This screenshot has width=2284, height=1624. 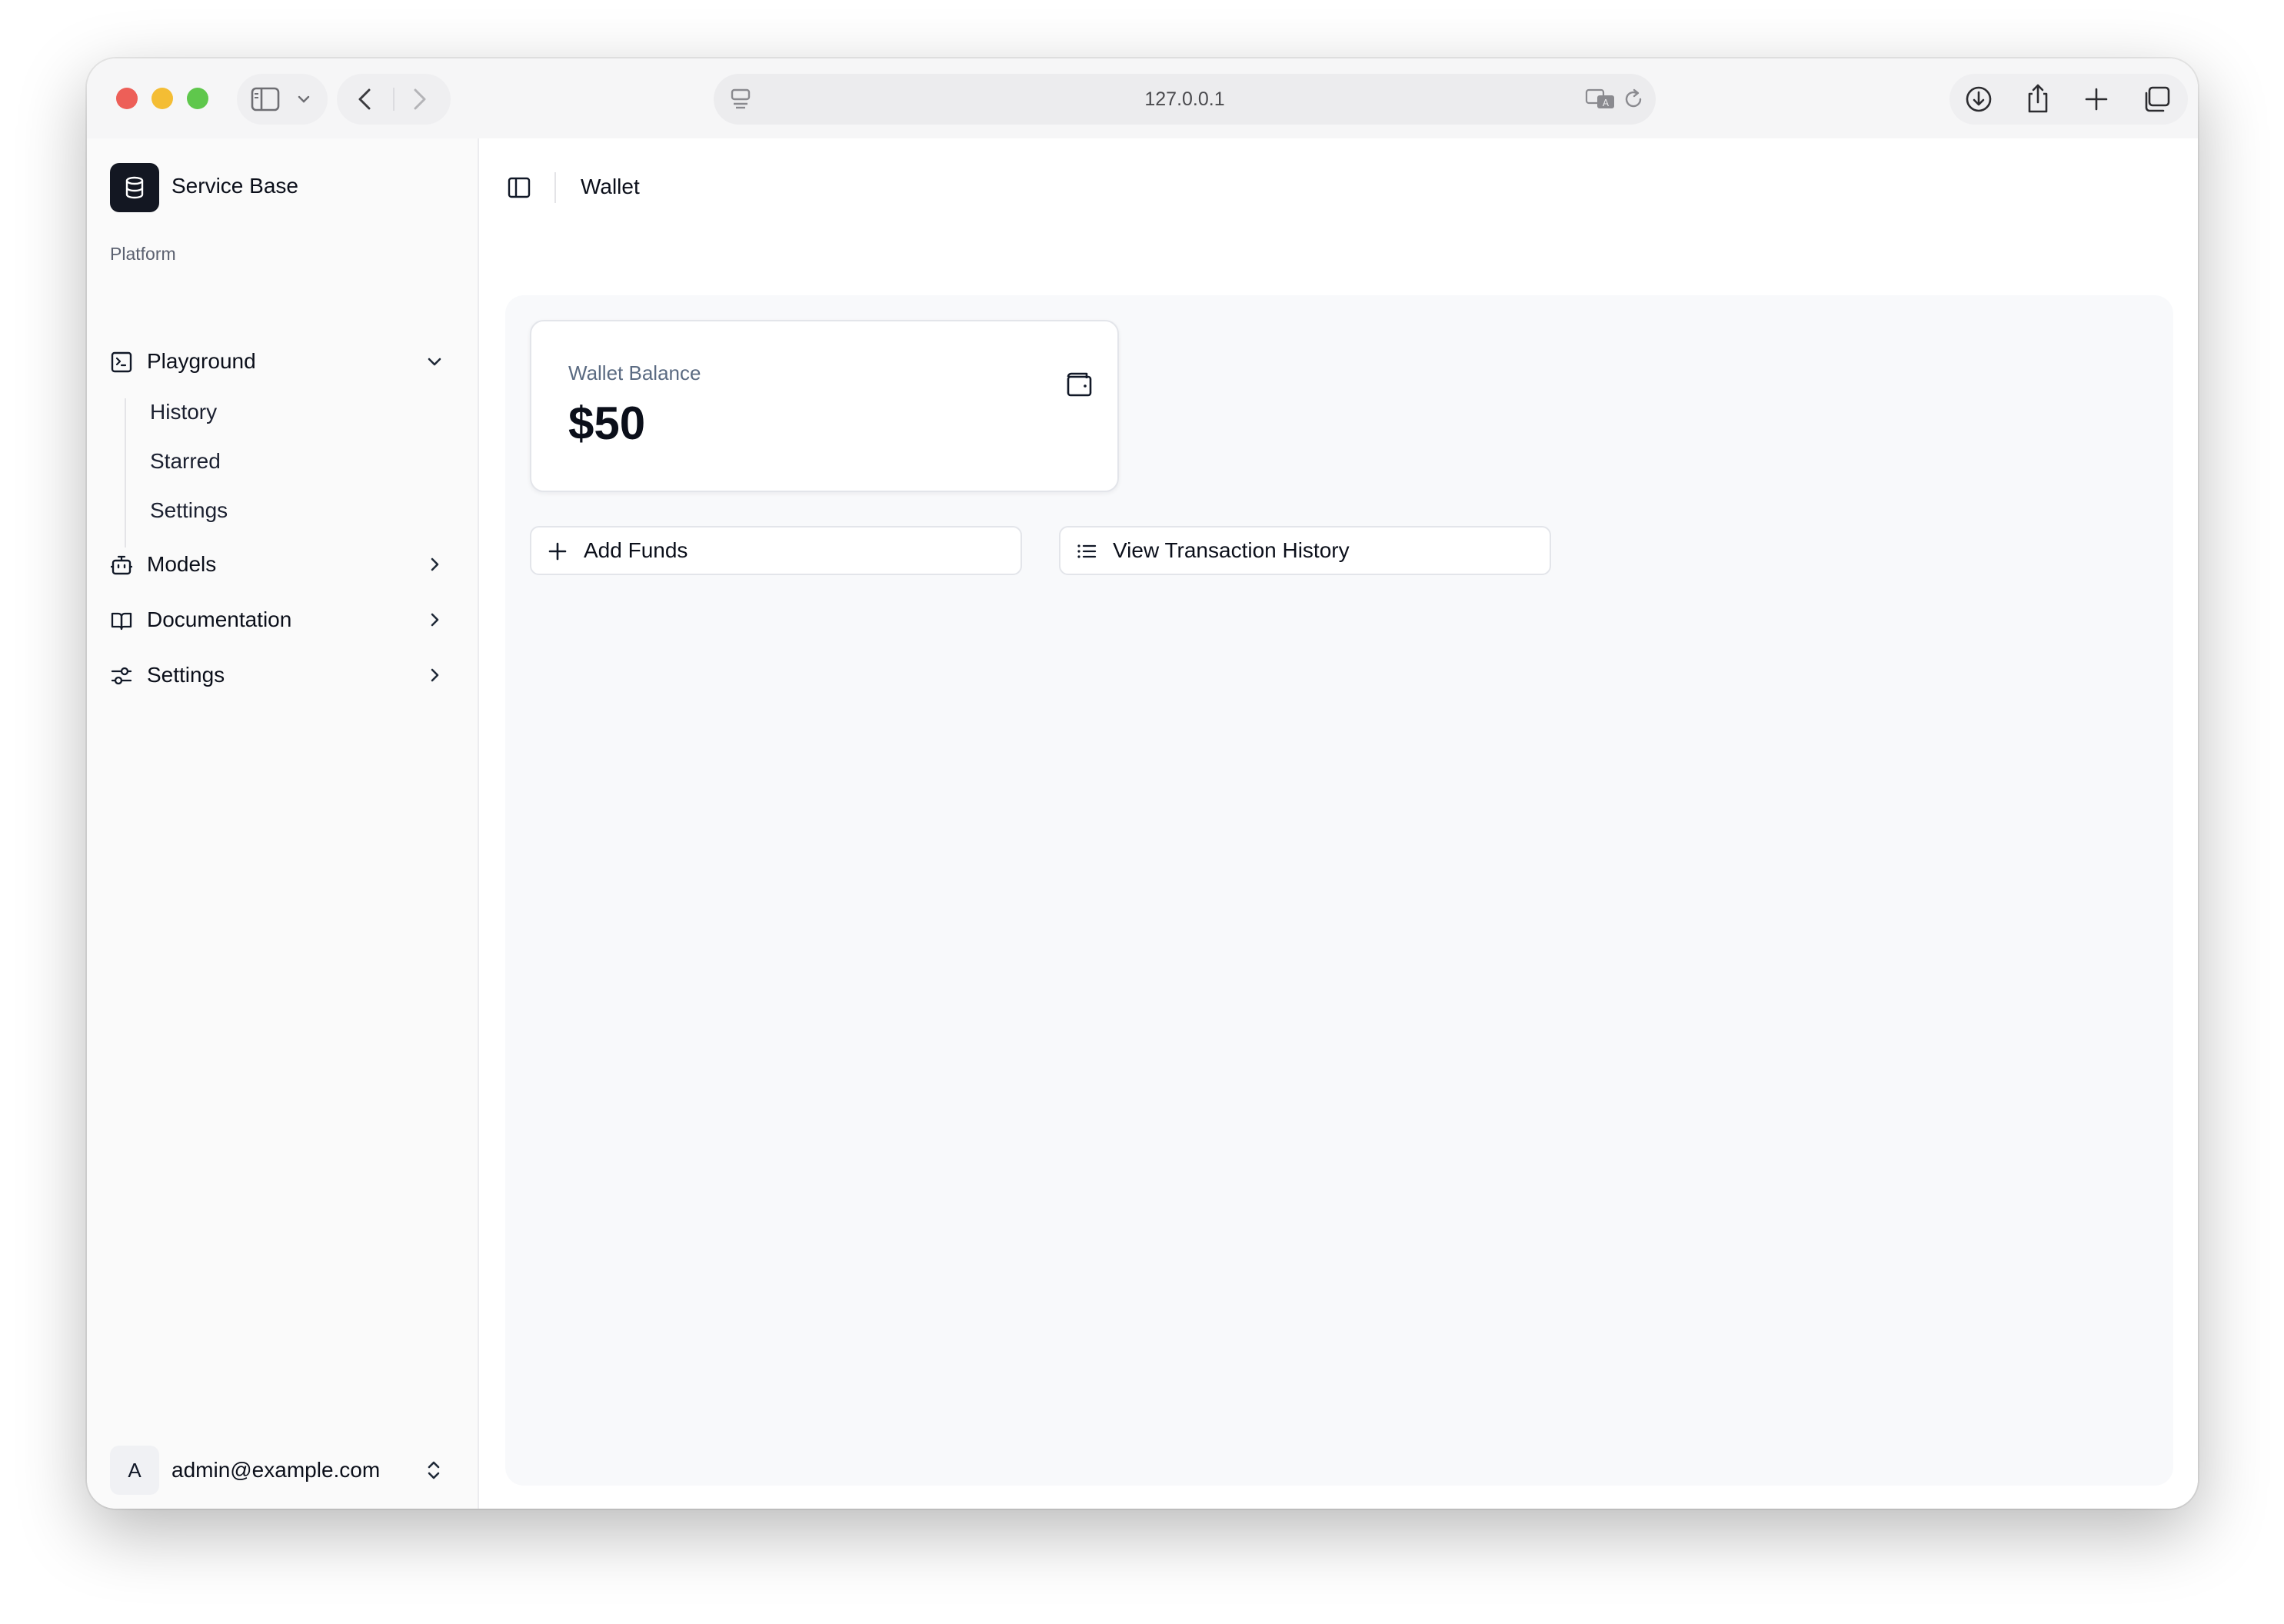 What do you see at coordinates (201, 361) in the screenshot?
I see `sidebar-item-label: Playground` at bounding box center [201, 361].